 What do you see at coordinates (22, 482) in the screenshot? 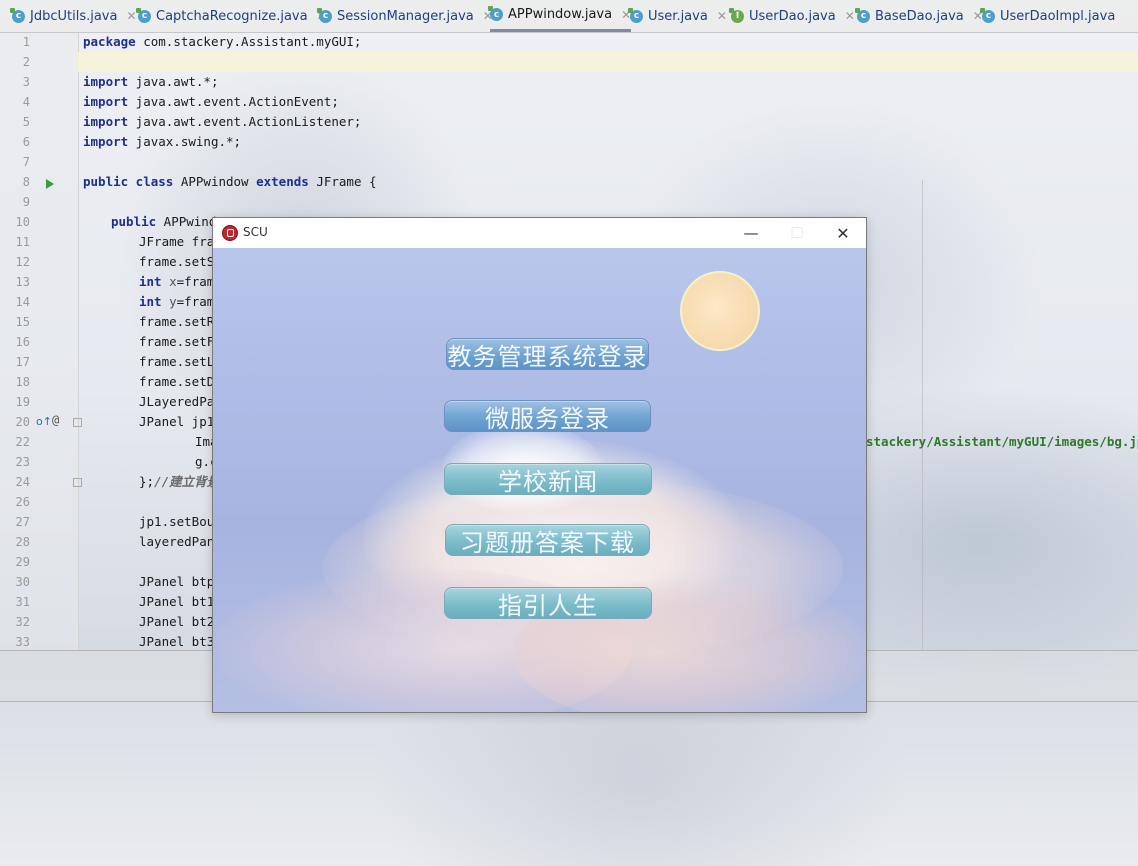
I see `line-number: 24` at bounding box center [22, 482].